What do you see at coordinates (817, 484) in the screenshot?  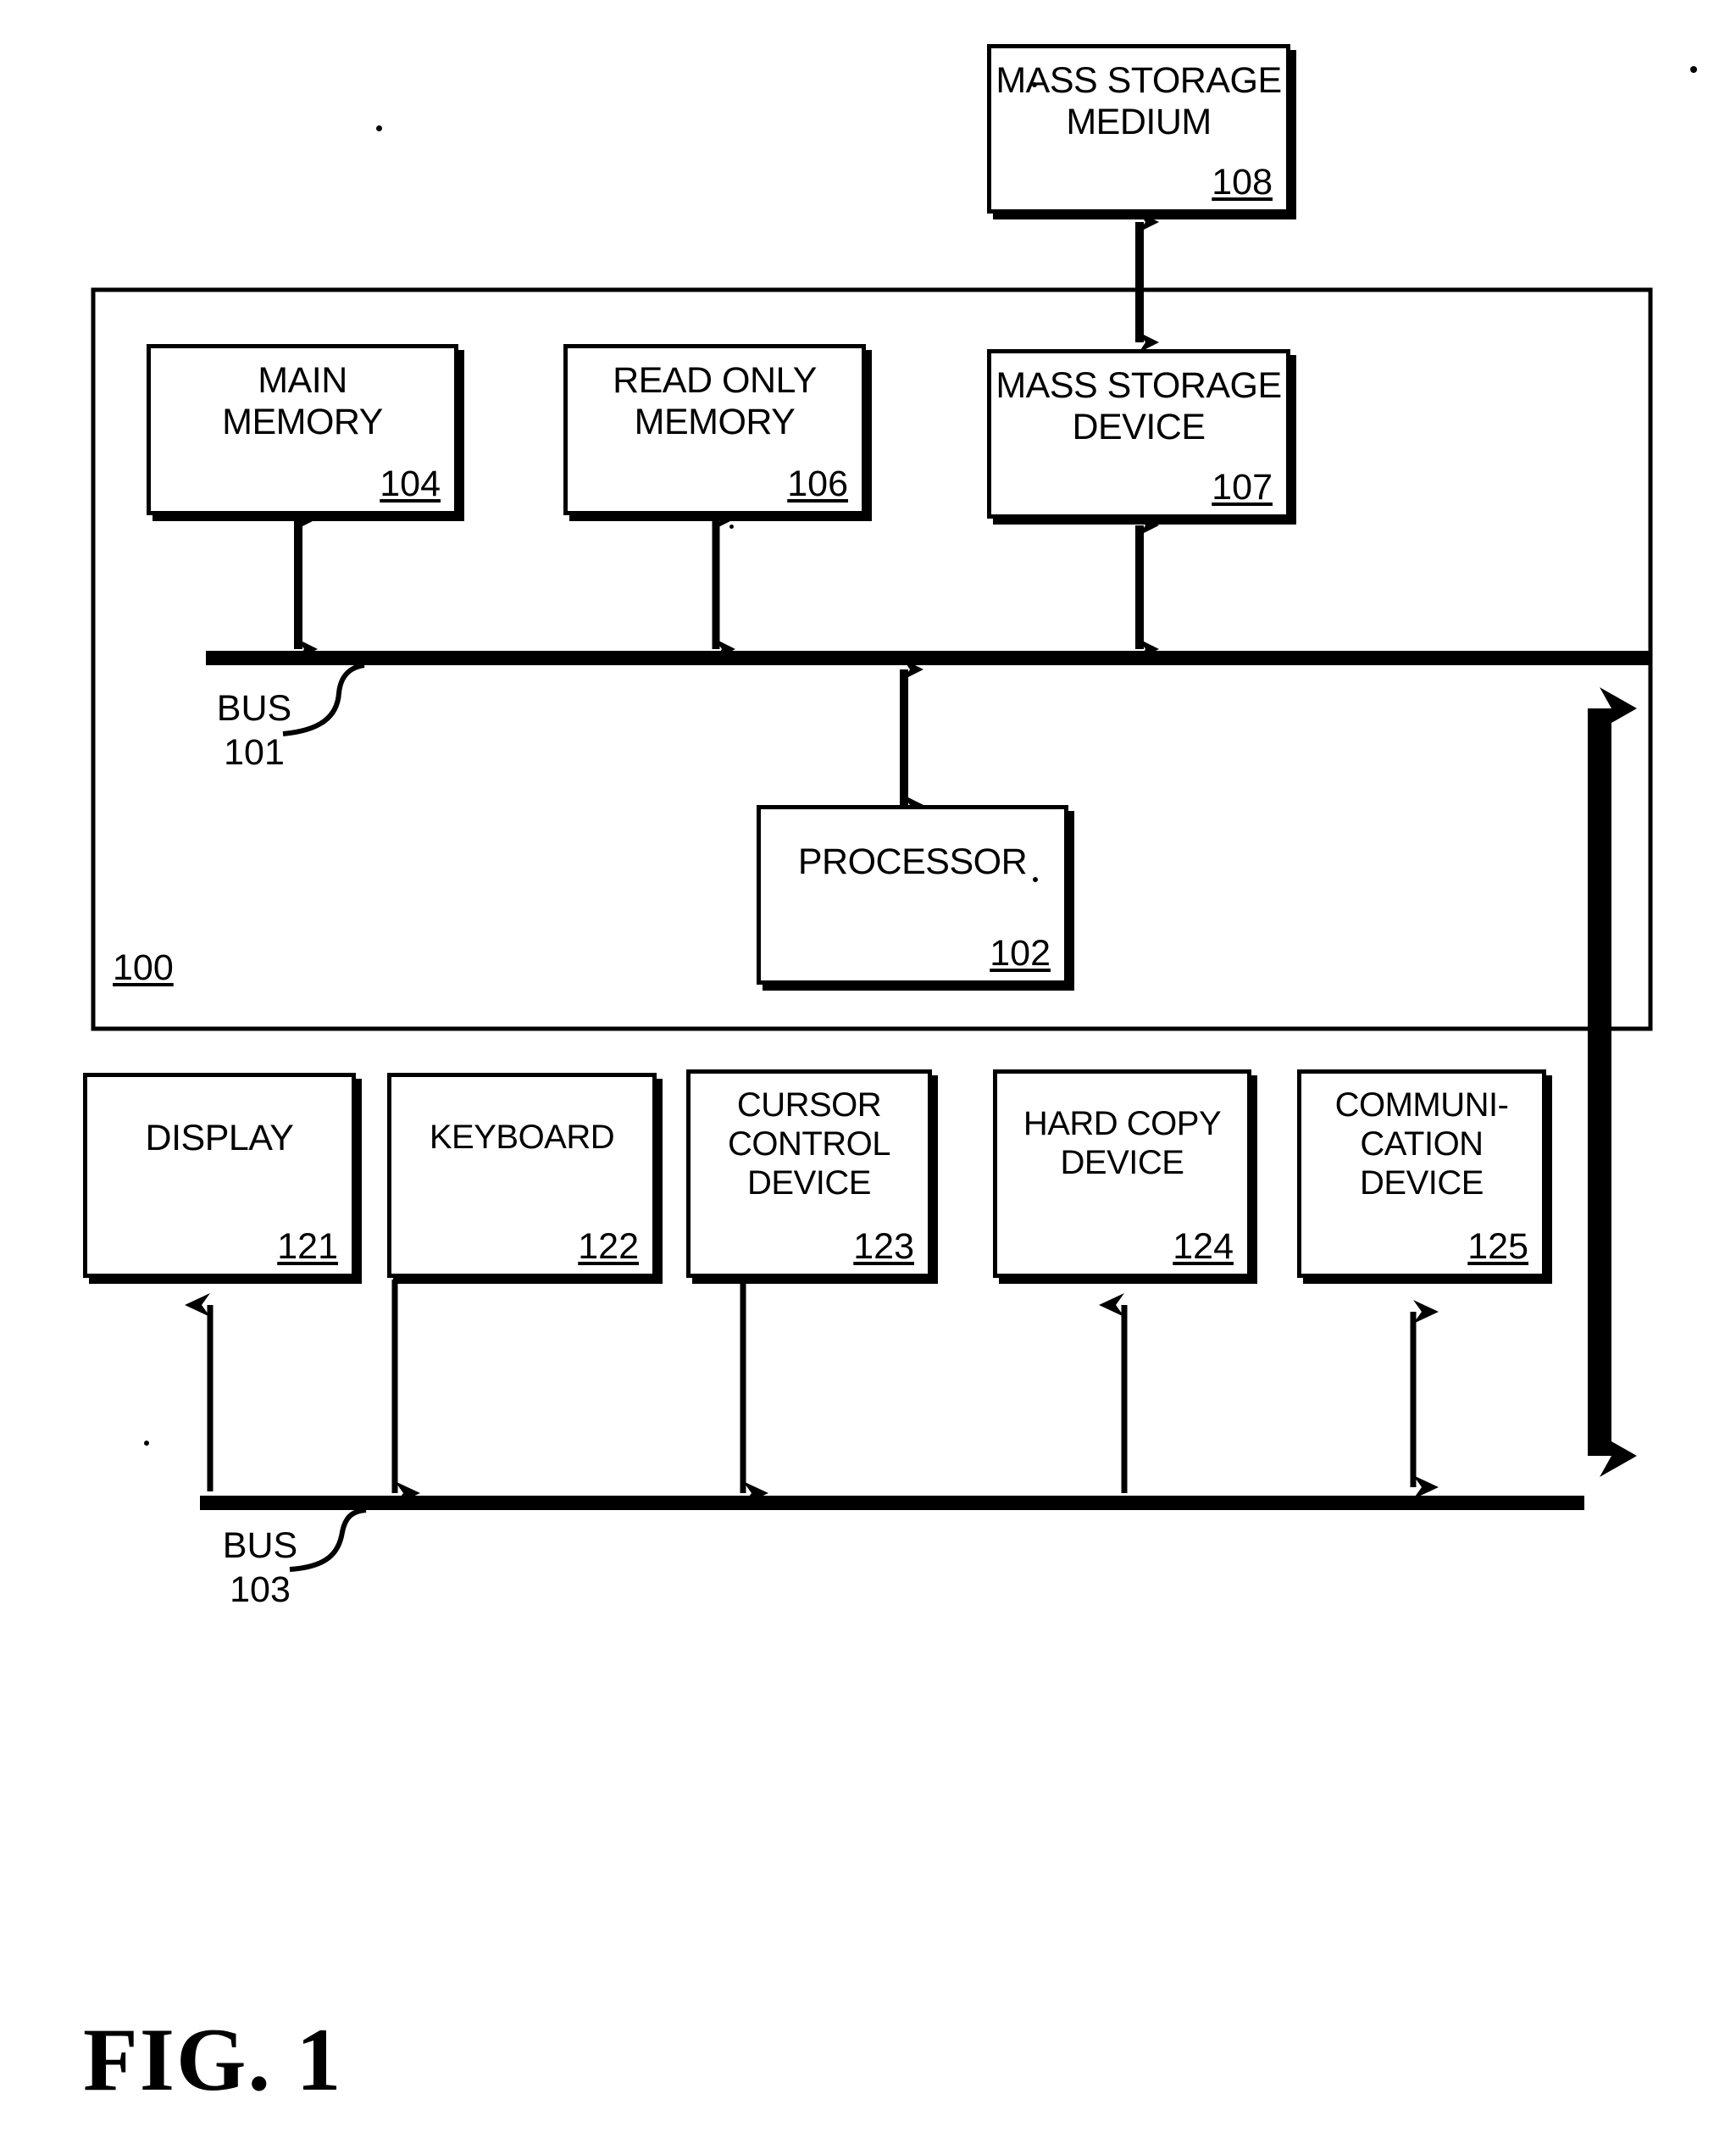 I see `block-ref: 106` at bounding box center [817, 484].